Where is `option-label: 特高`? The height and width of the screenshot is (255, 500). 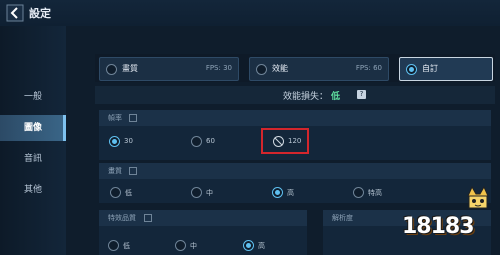 option-label: 特高 is located at coordinates (375, 193).